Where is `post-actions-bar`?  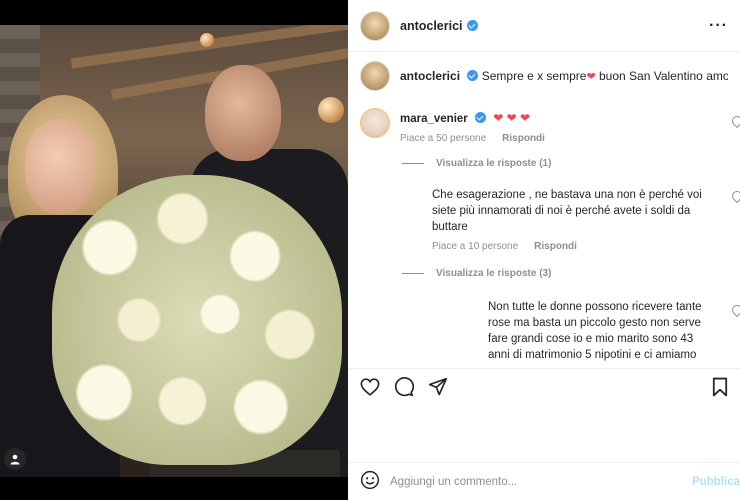 post-actions-bar is located at coordinates (544, 384).